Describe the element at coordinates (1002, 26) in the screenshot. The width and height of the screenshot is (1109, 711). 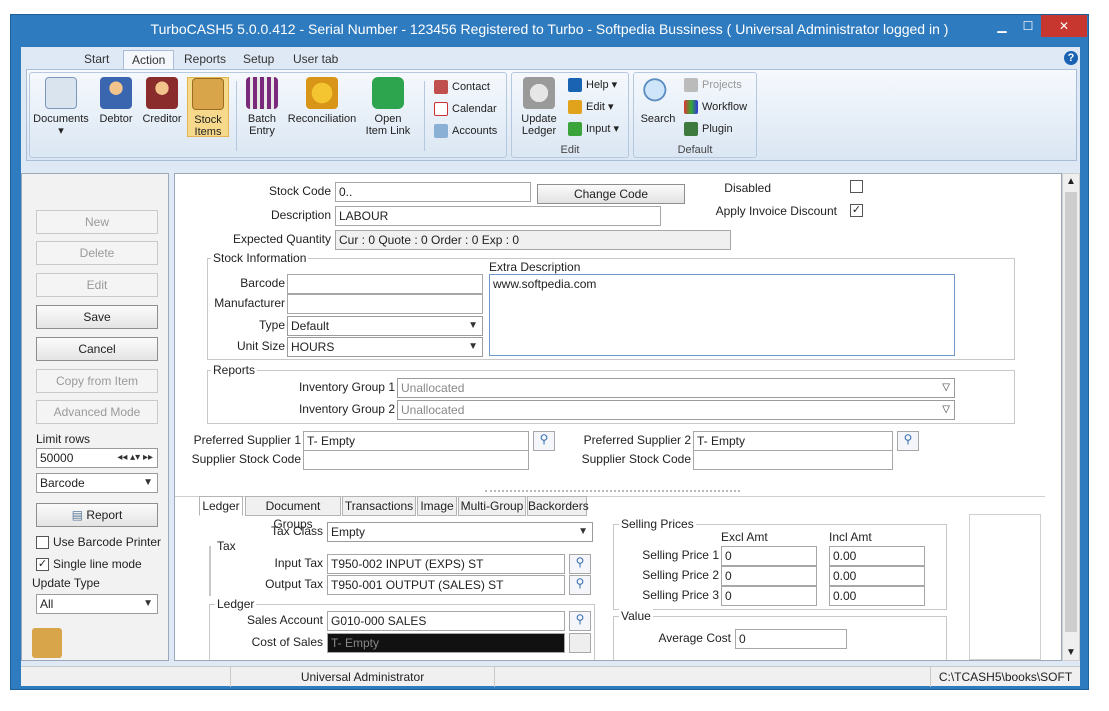
I see `minimize-button: ▁` at that location.